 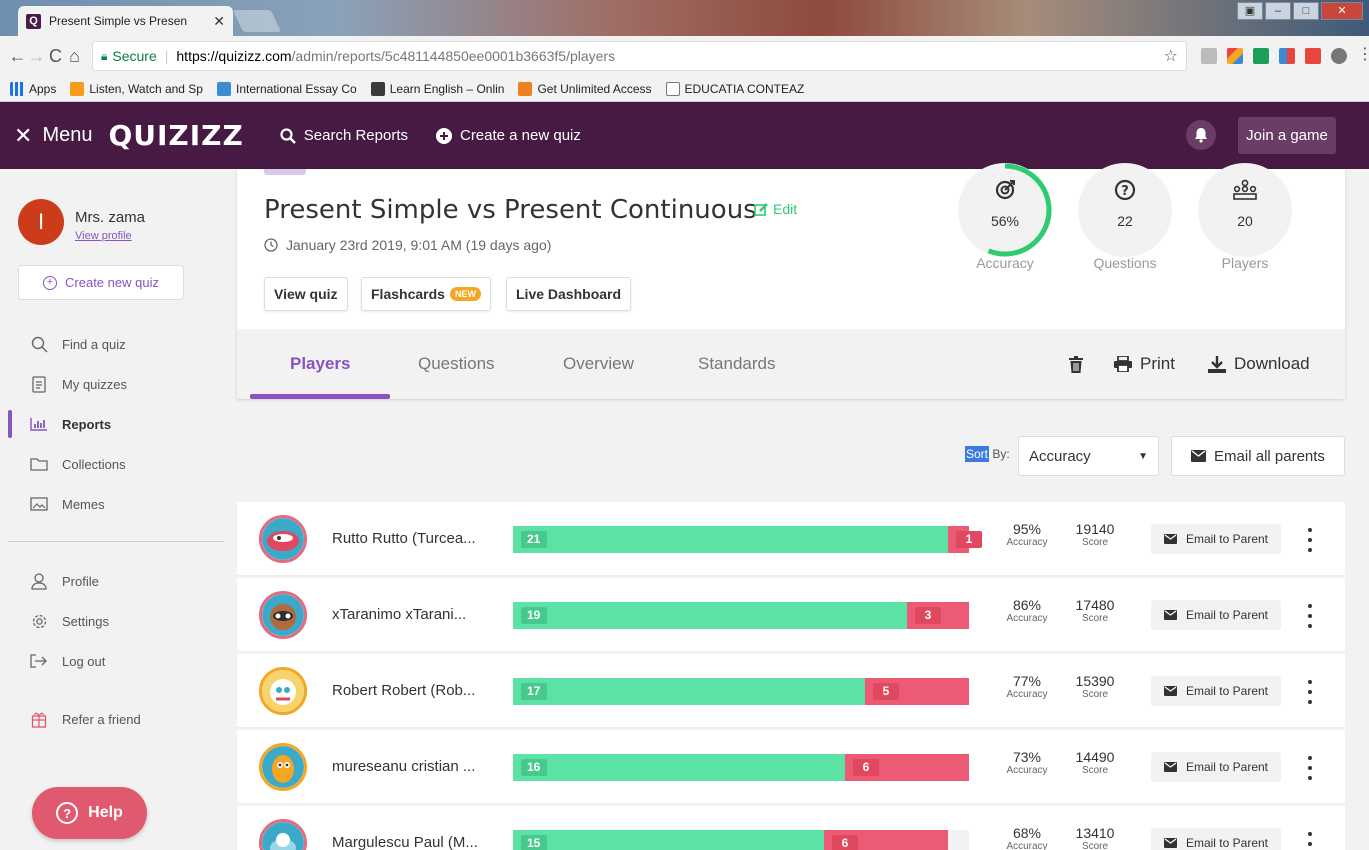 What do you see at coordinates (33, 21) in the screenshot?
I see `quizizz-favicon-icon: Q` at bounding box center [33, 21].